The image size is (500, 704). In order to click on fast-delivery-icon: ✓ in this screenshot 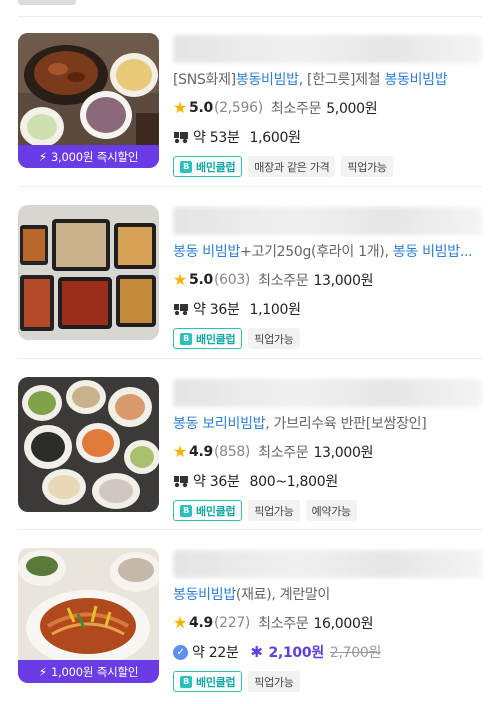, I will do `click(180, 652)`.